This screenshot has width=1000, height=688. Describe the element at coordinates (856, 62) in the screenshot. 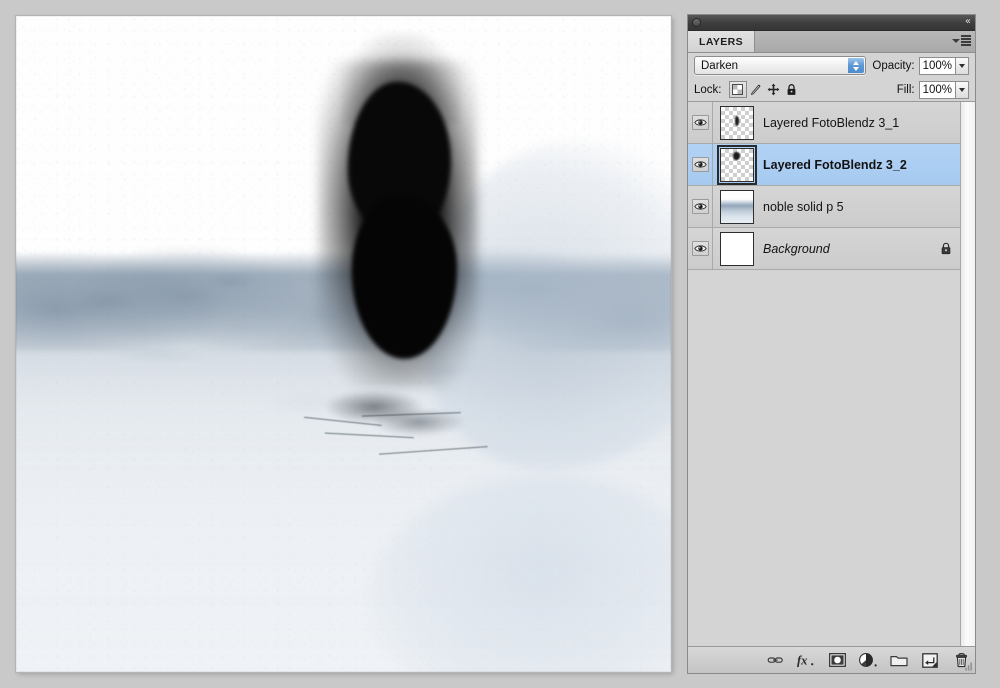

I see `chevron-up-icon` at that location.